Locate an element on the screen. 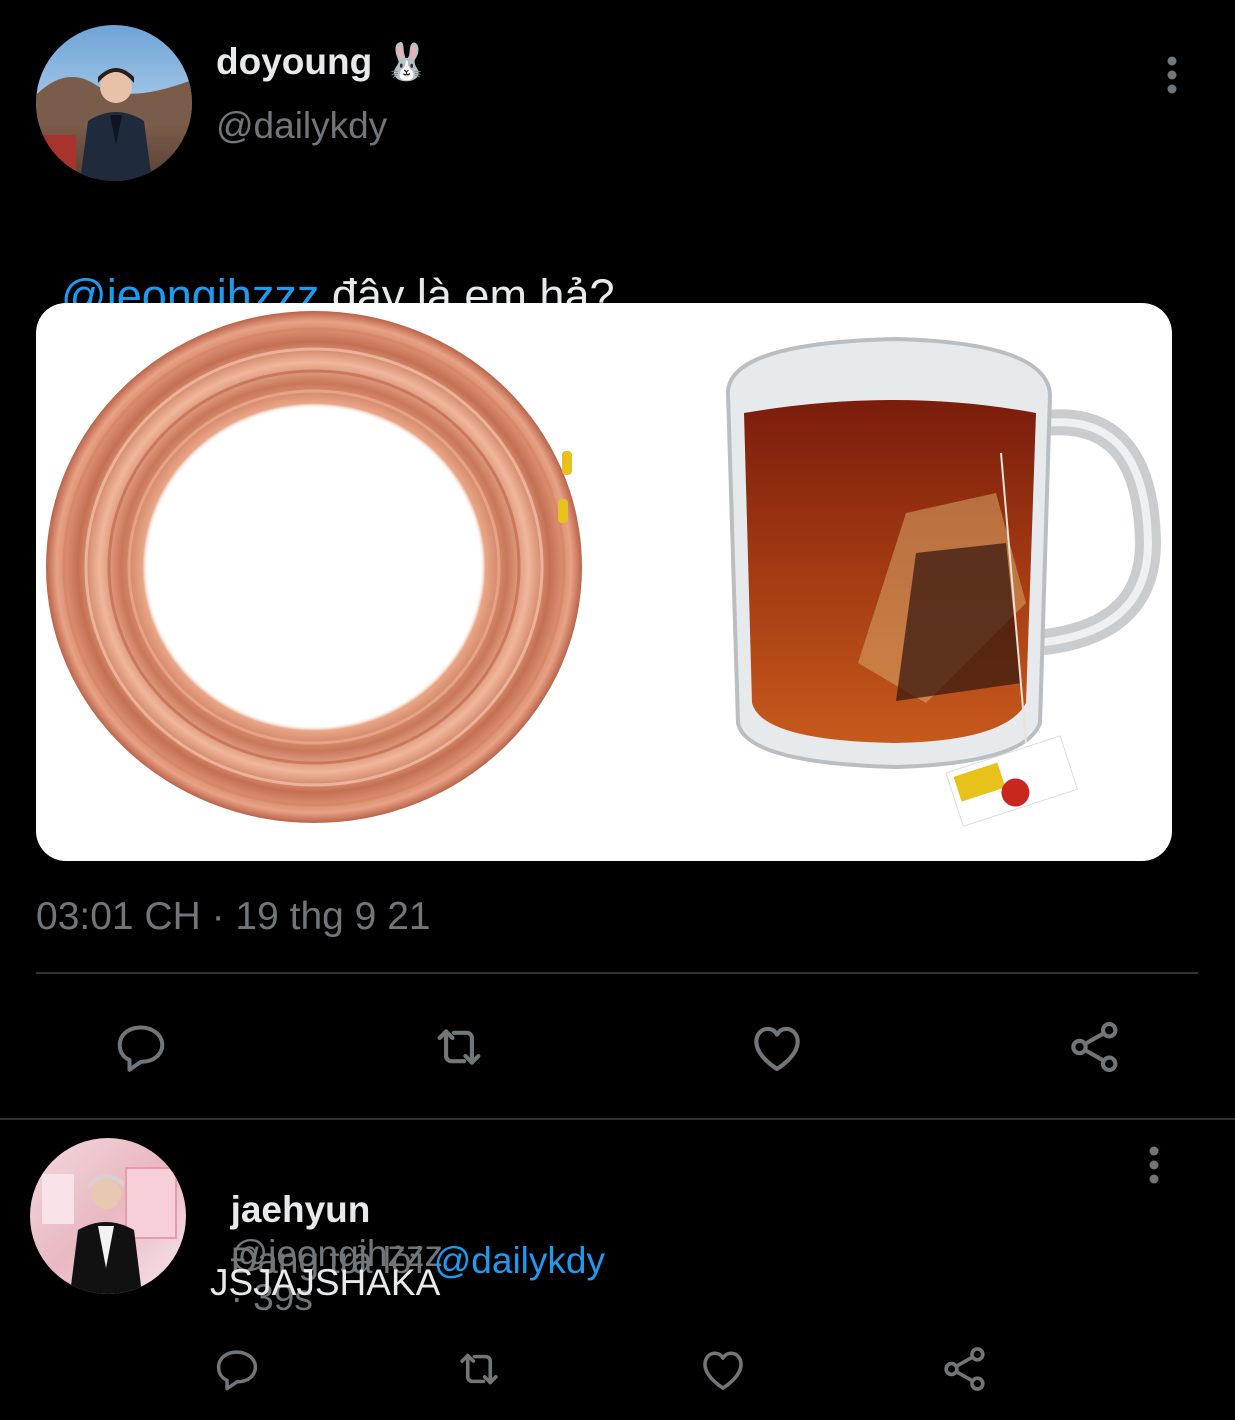  tea-mug-image is located at coordinates (943, 581).